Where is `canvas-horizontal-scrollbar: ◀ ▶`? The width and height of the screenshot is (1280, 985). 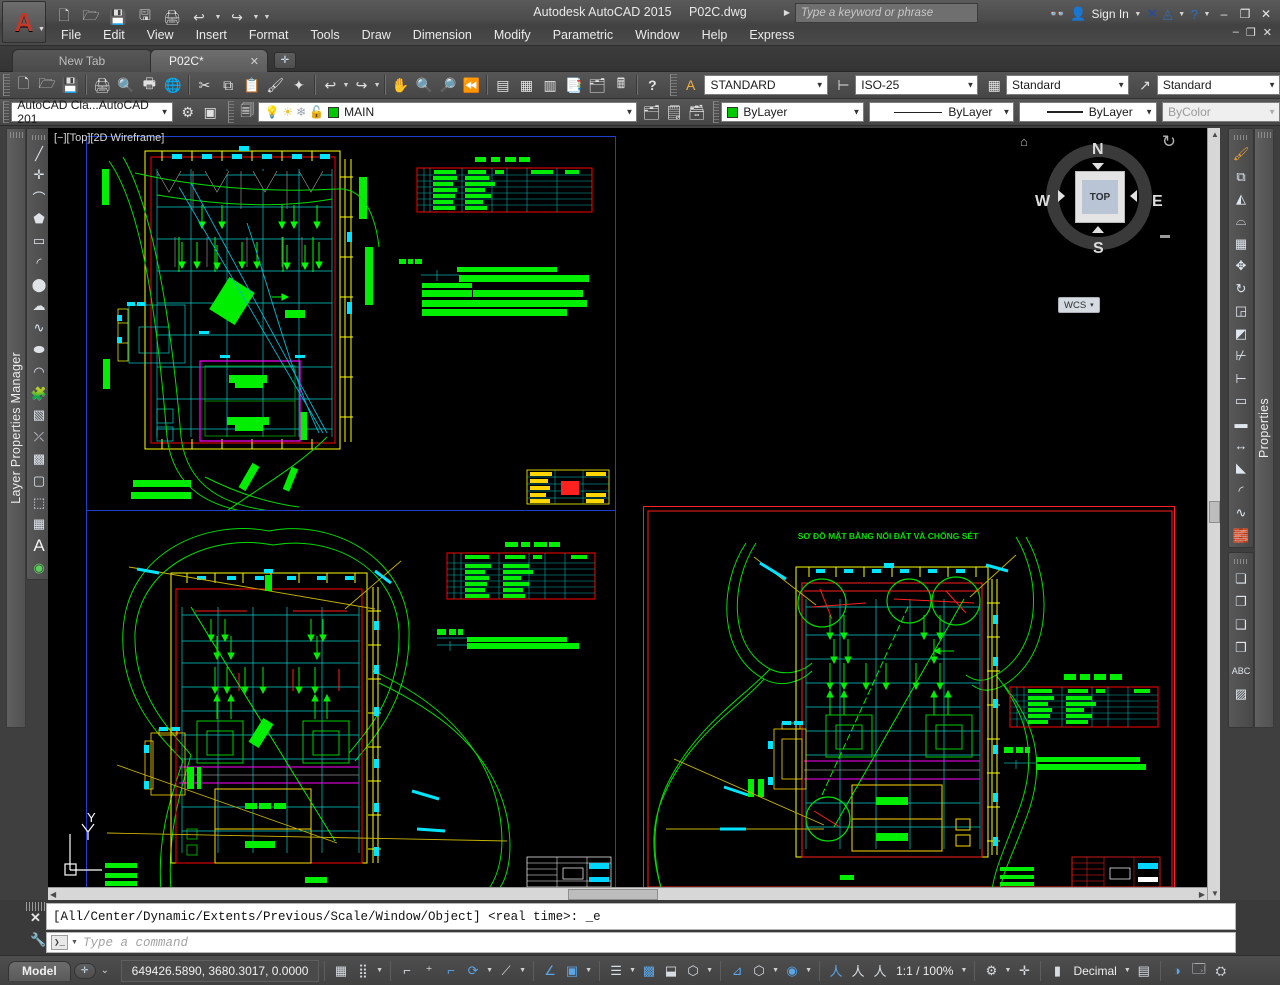 canvas-horizontal-scrollbar: ◀ ▶ is located at coordinates (627, 893).